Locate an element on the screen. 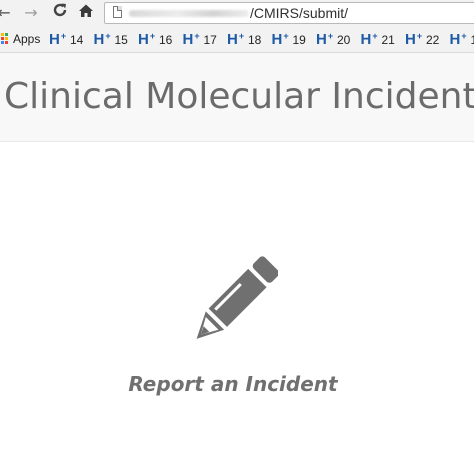 The height and width of the screenshot is (473, 474). page-title: Clinical Molecular Incident is located at coordinates (239, 96).